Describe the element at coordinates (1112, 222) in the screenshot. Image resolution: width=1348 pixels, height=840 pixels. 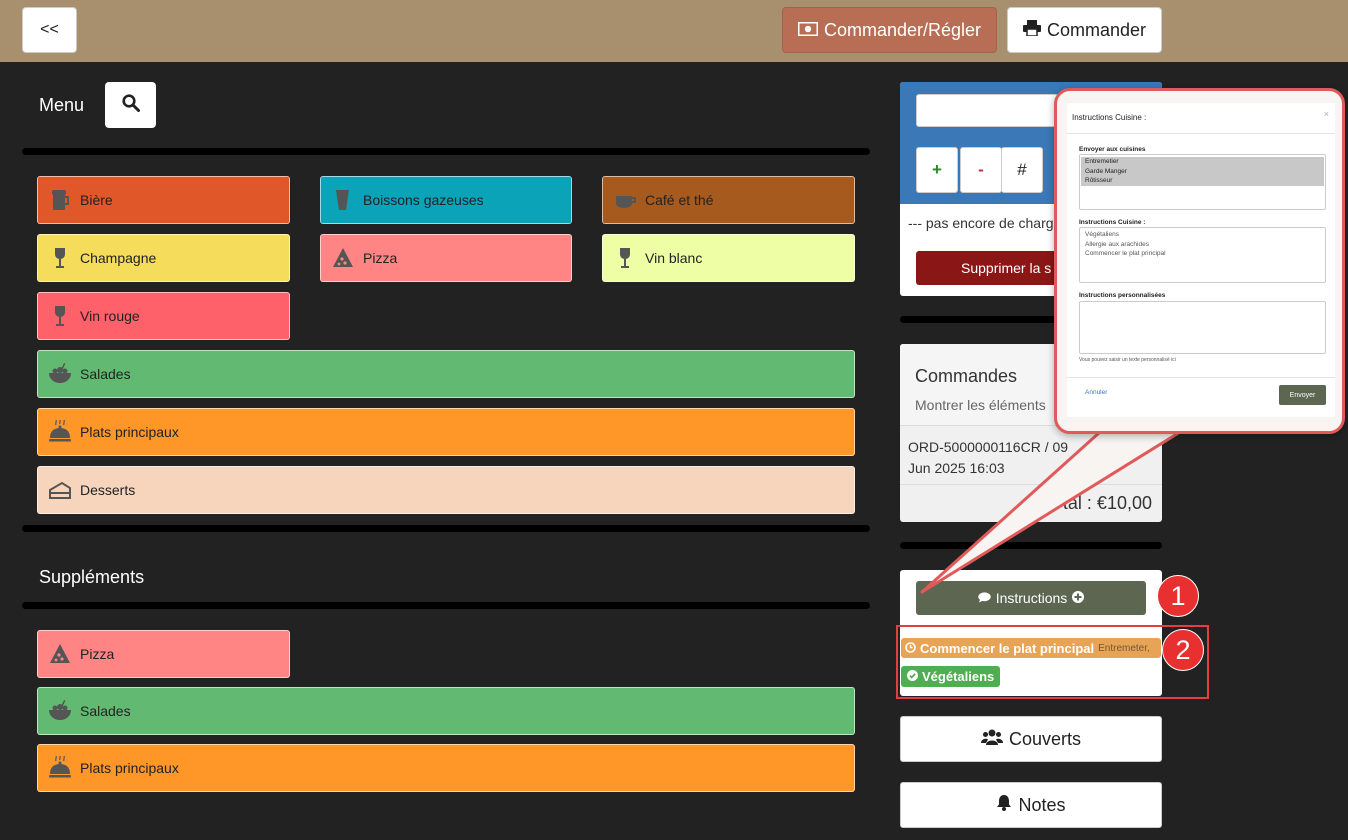
I see `kitchen-instructions-label: Instructions Cuisine :` at that location.